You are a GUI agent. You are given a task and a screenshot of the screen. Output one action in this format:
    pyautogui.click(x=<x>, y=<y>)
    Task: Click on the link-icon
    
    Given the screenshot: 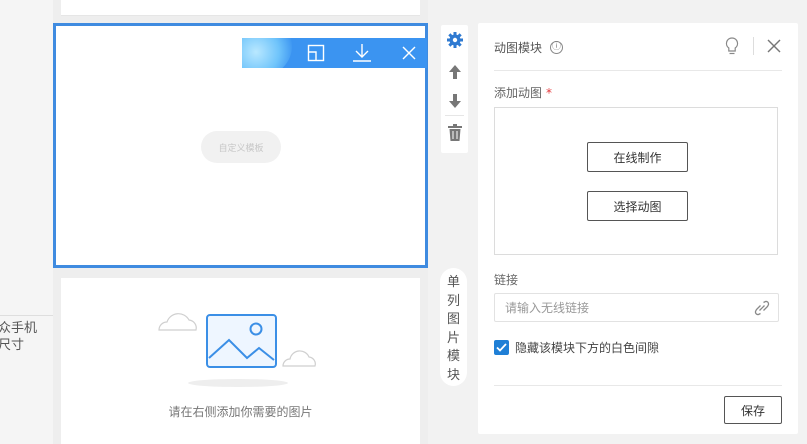 What is the action you would take?
    pyautogui.click(x=762, y=308)
    